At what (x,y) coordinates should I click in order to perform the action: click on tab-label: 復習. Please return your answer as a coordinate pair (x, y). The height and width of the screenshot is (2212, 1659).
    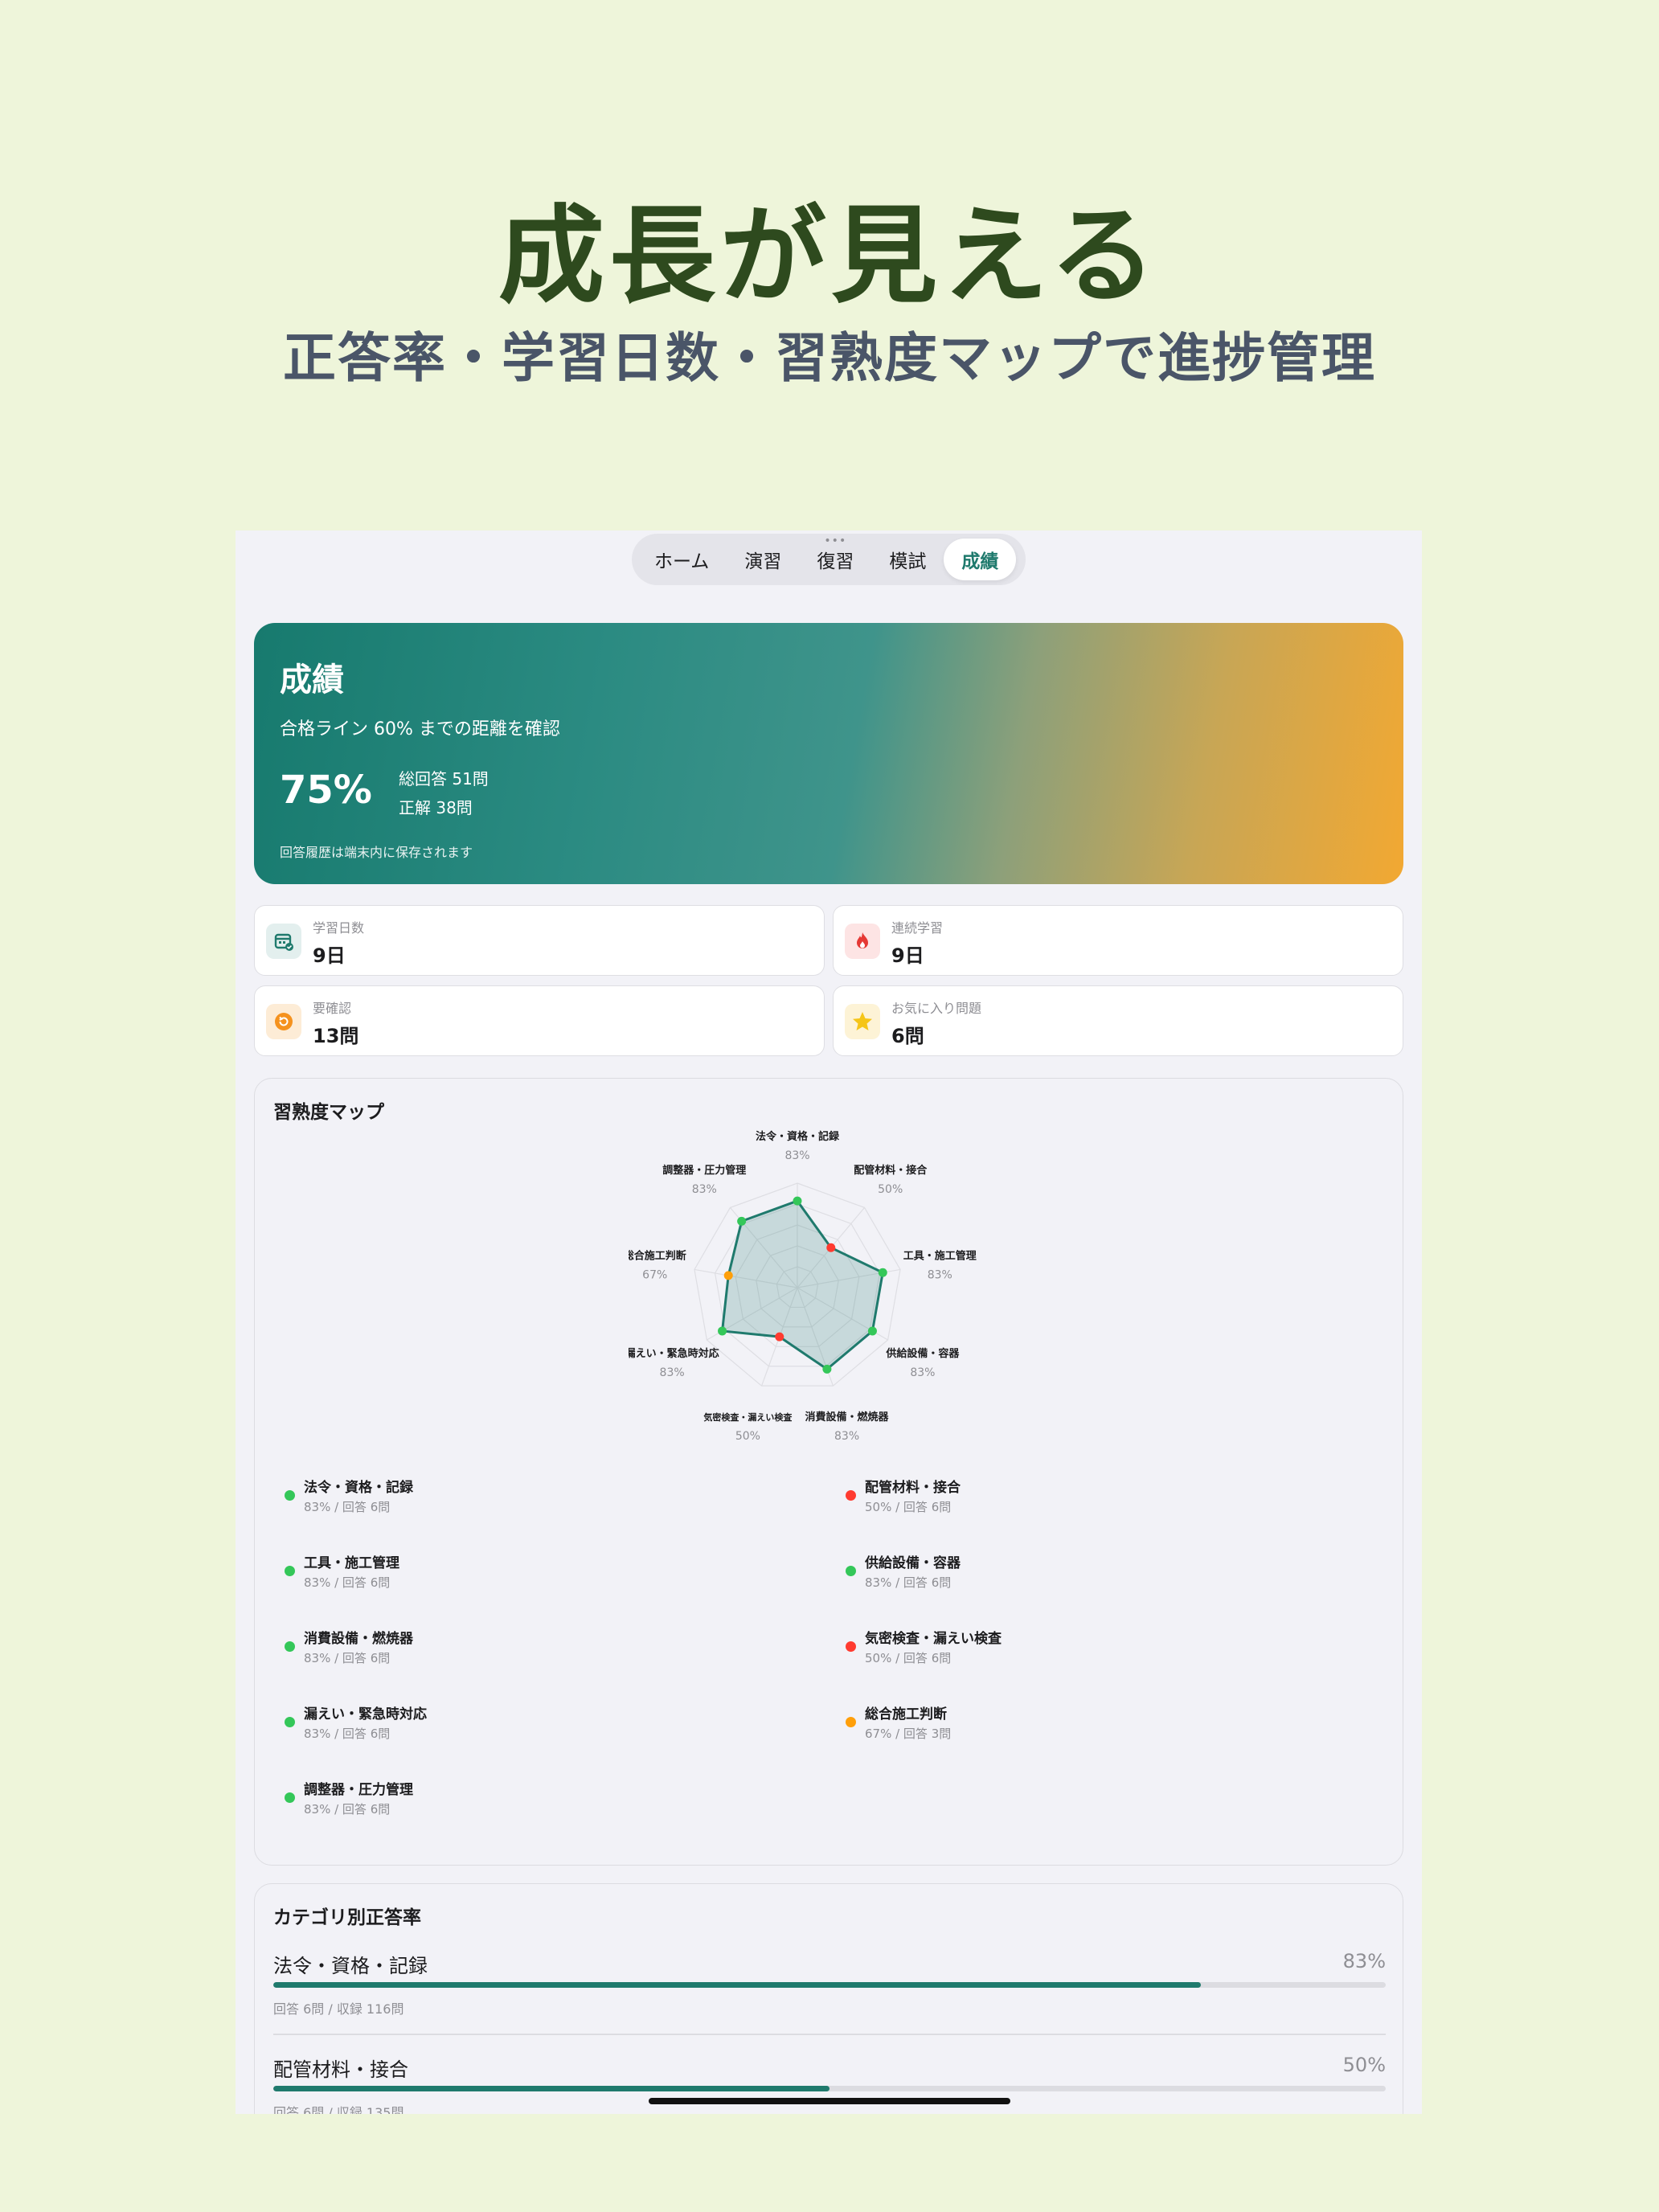
    Looking at the image, I should click on (835, 561).